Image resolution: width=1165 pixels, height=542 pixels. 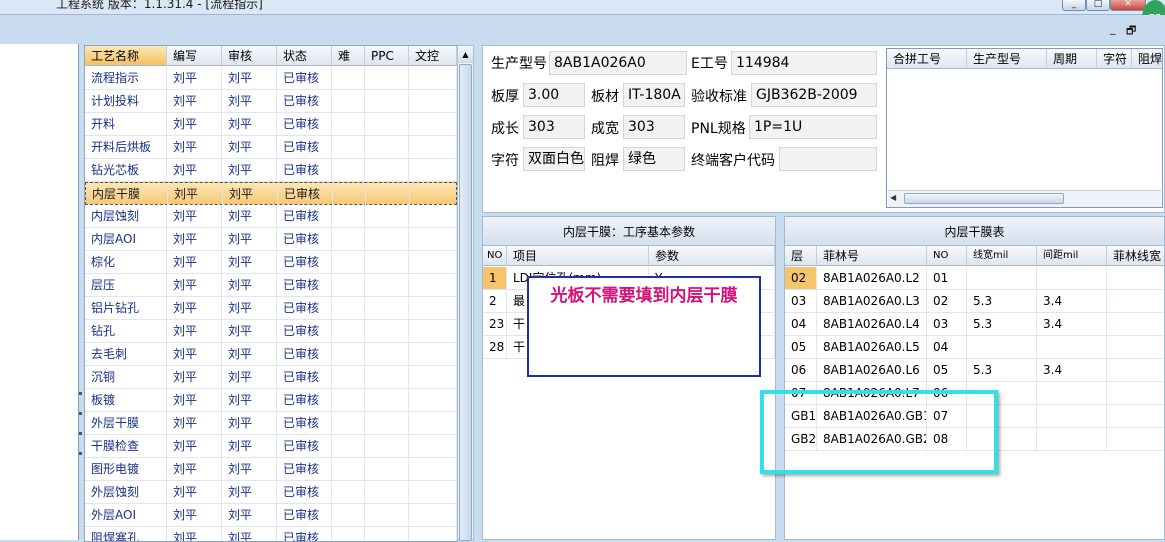 What do you see at coordinates (974, 370) in the screenshot?
I see `table-row: 06 8AB1A026A0.L6 05 5.3 3.4` at bounding box center [974, 370].